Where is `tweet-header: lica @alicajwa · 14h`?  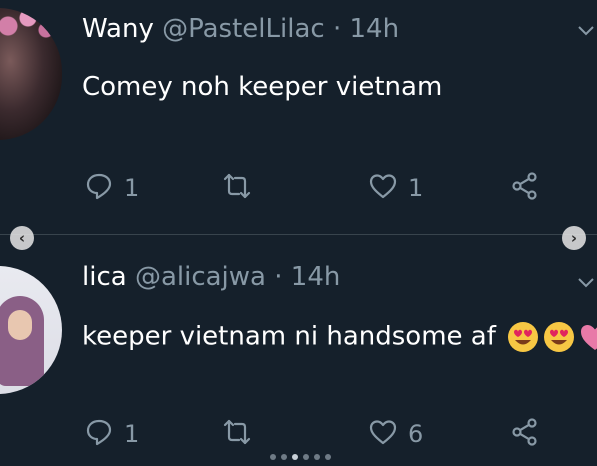 tweet-header: lica @alicajwa · 14h is located at coordinates (211, 277).